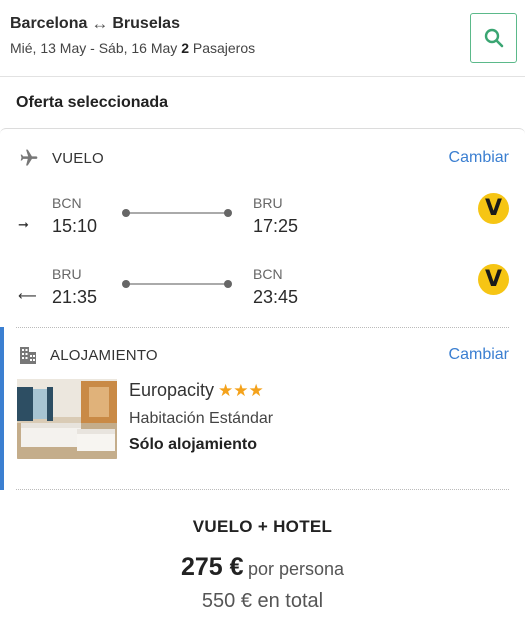 The width and height of the screenshot is (525, 630). I want to click on per-person-label: por persona, so click(296, 569).